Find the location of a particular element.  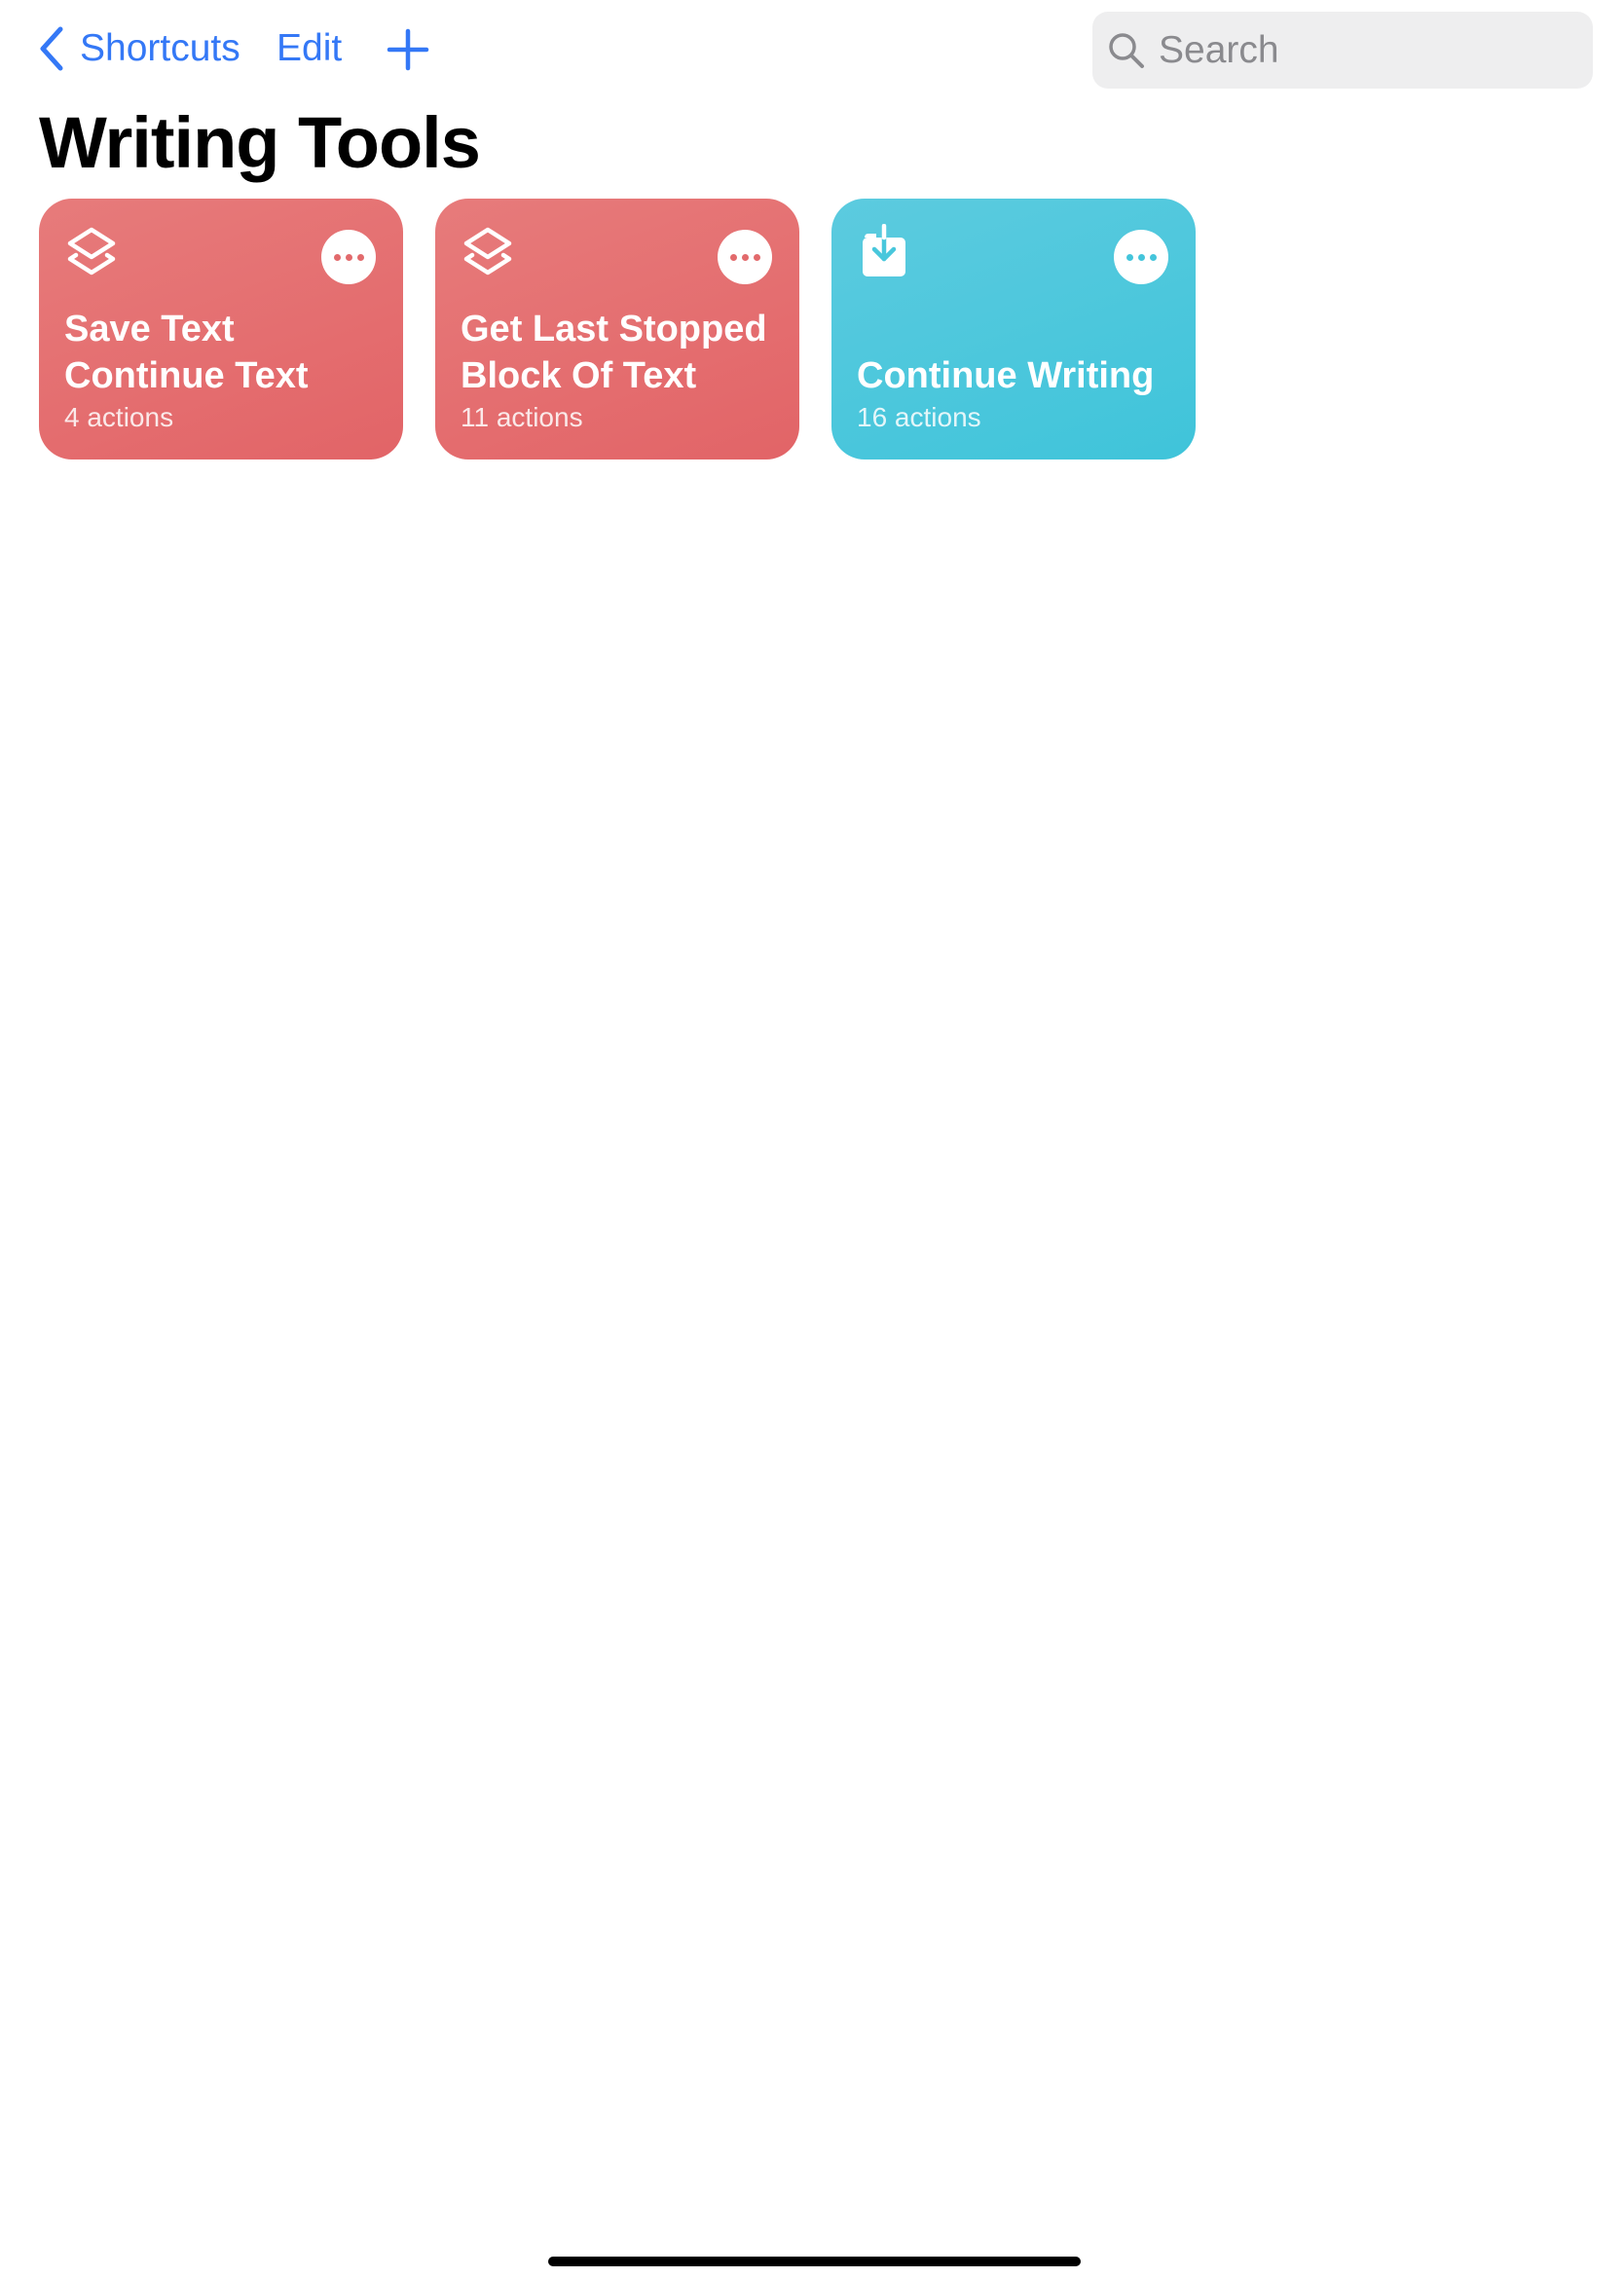

shortcut-title: Get Last Stopped Block Of Text is located at coordinates (614, 352).